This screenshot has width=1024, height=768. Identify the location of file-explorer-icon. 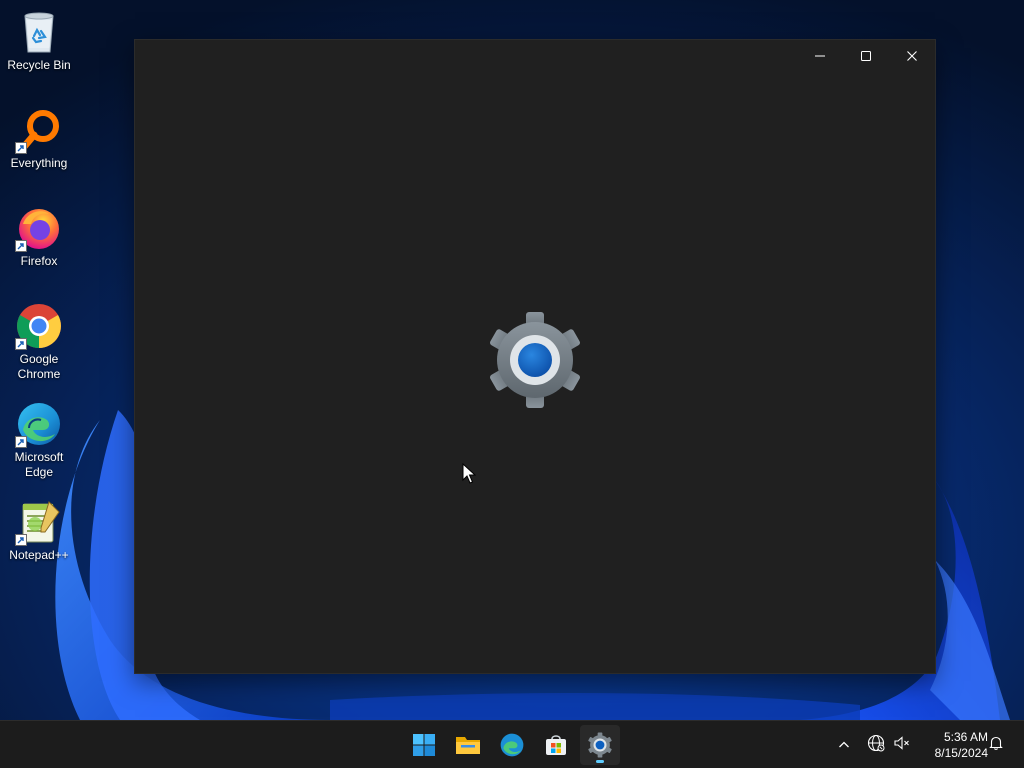
(468, 745).